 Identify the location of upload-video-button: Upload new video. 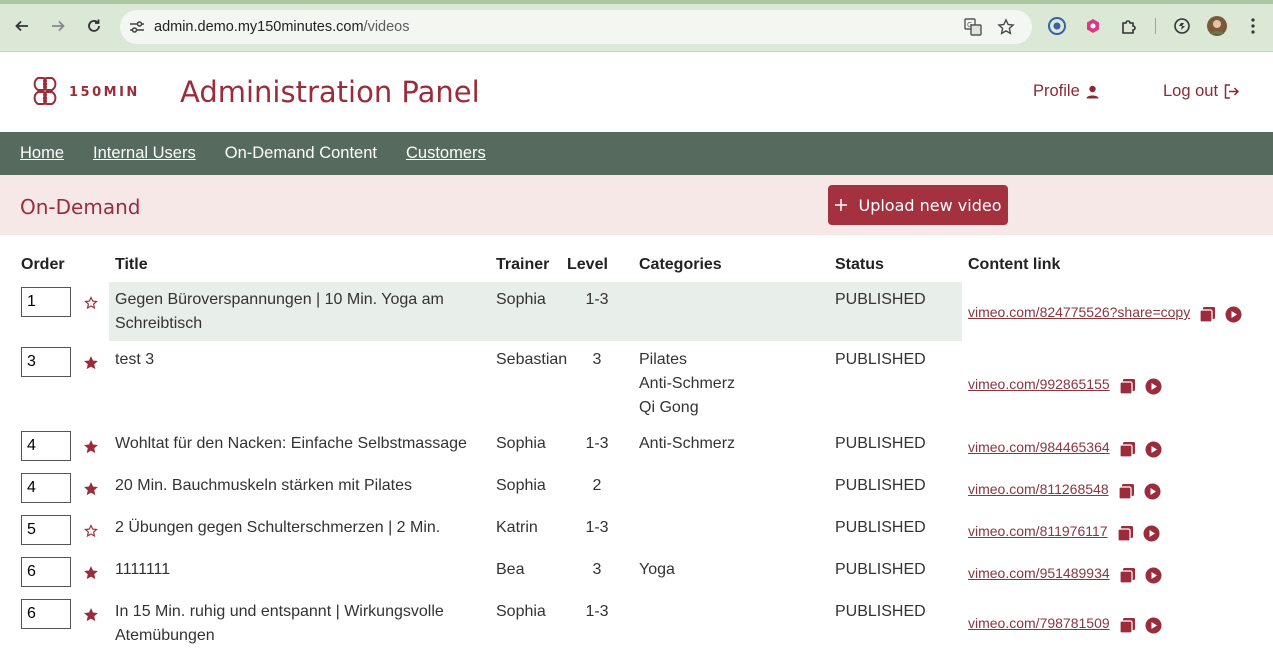
(918, 205).